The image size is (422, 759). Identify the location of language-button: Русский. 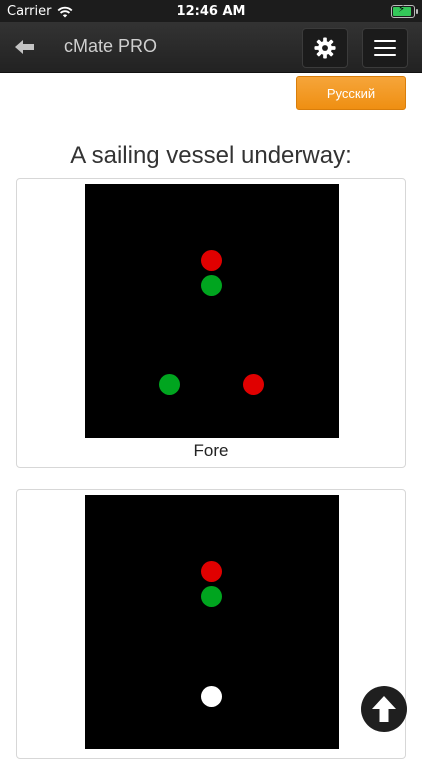
(351, 93).